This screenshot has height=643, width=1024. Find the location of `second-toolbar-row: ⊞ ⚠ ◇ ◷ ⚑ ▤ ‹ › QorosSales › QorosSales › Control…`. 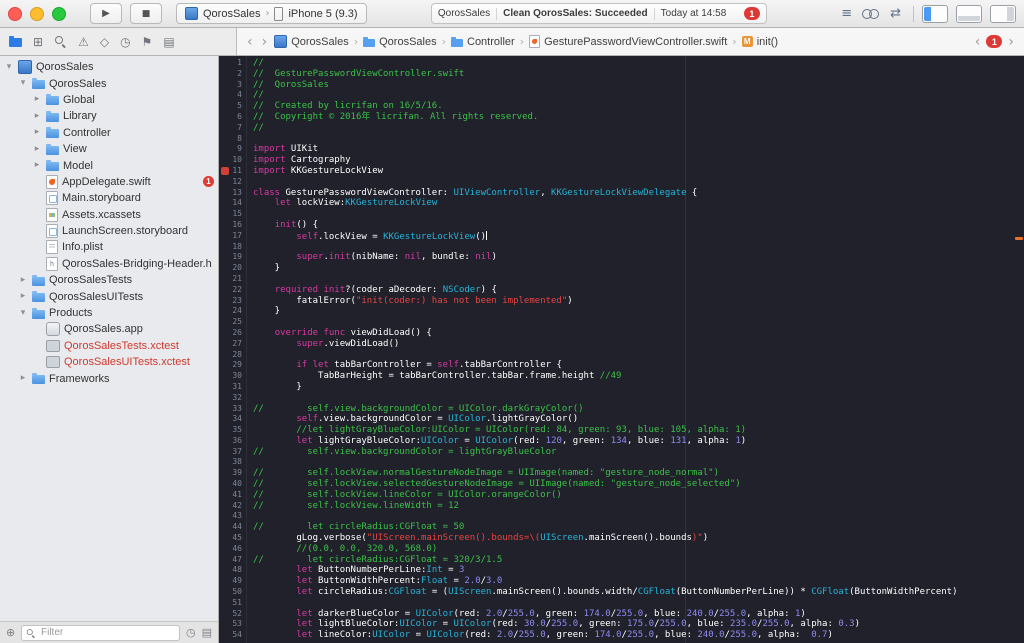

second-toolbar-row: ⊞ ⚠ ◇ ◷ ⚑ ▤ ‹ › QorosSales › QorosSales › Control… is located at coordinates (512, 42).